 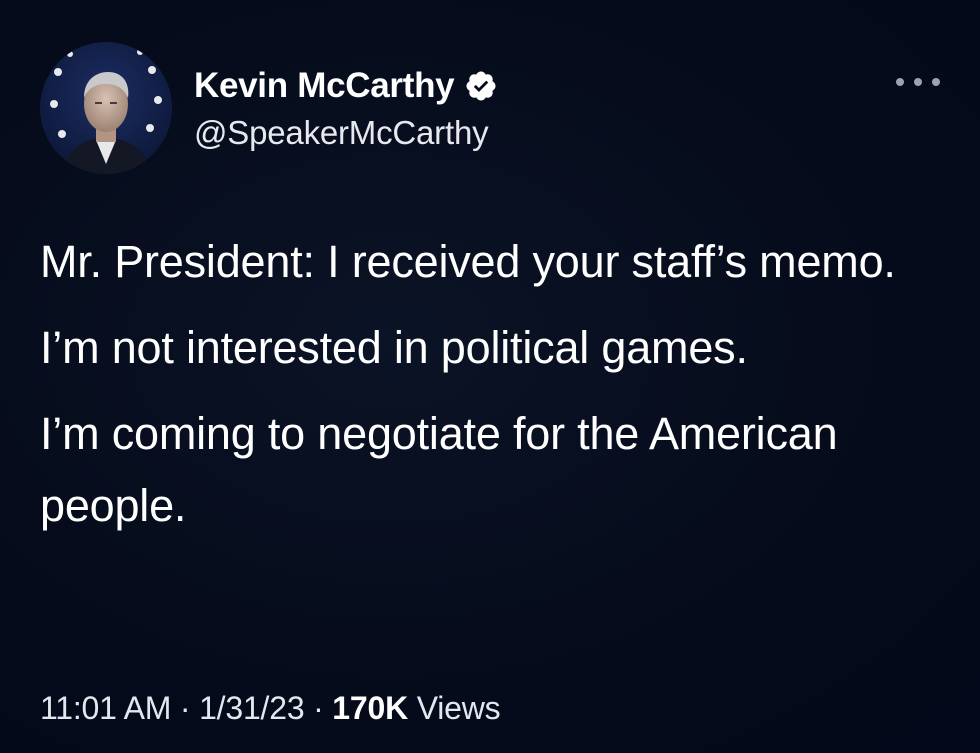 I want to click on handle: @SpeakerMcCarthy, so click(x=346, y=133).